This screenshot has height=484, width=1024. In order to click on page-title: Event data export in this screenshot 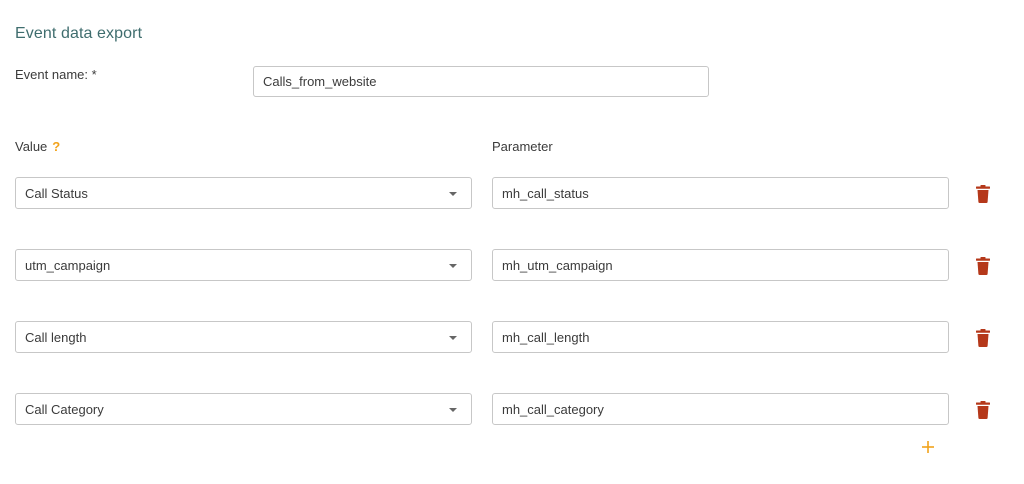, I will do `click(79, 33)`.